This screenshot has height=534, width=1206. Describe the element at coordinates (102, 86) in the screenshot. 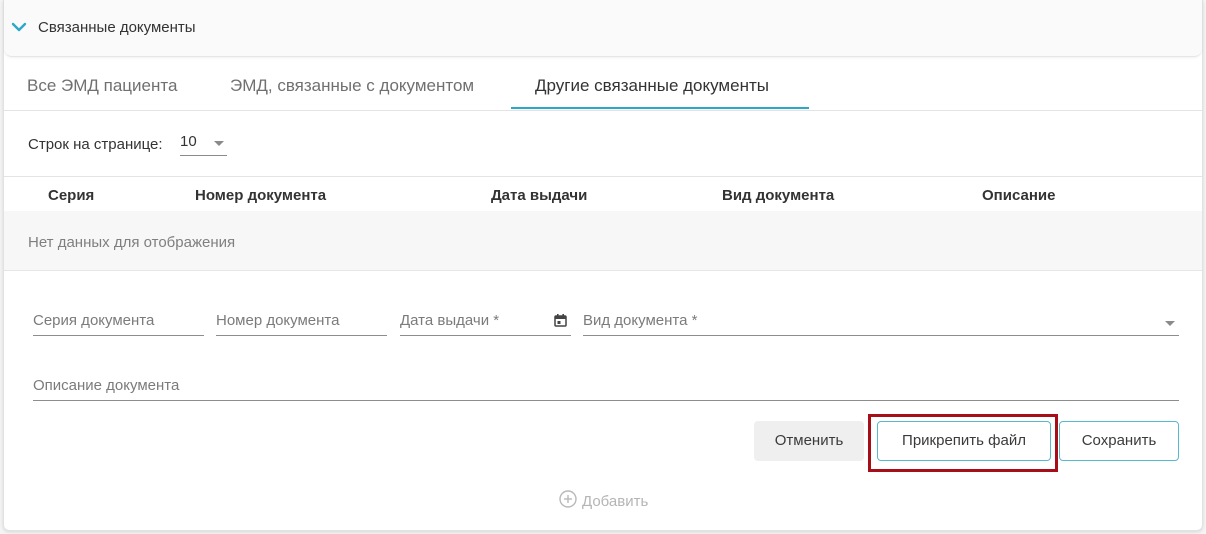

I see `tab-all-emd: Все ЭМД пациента` at that location.